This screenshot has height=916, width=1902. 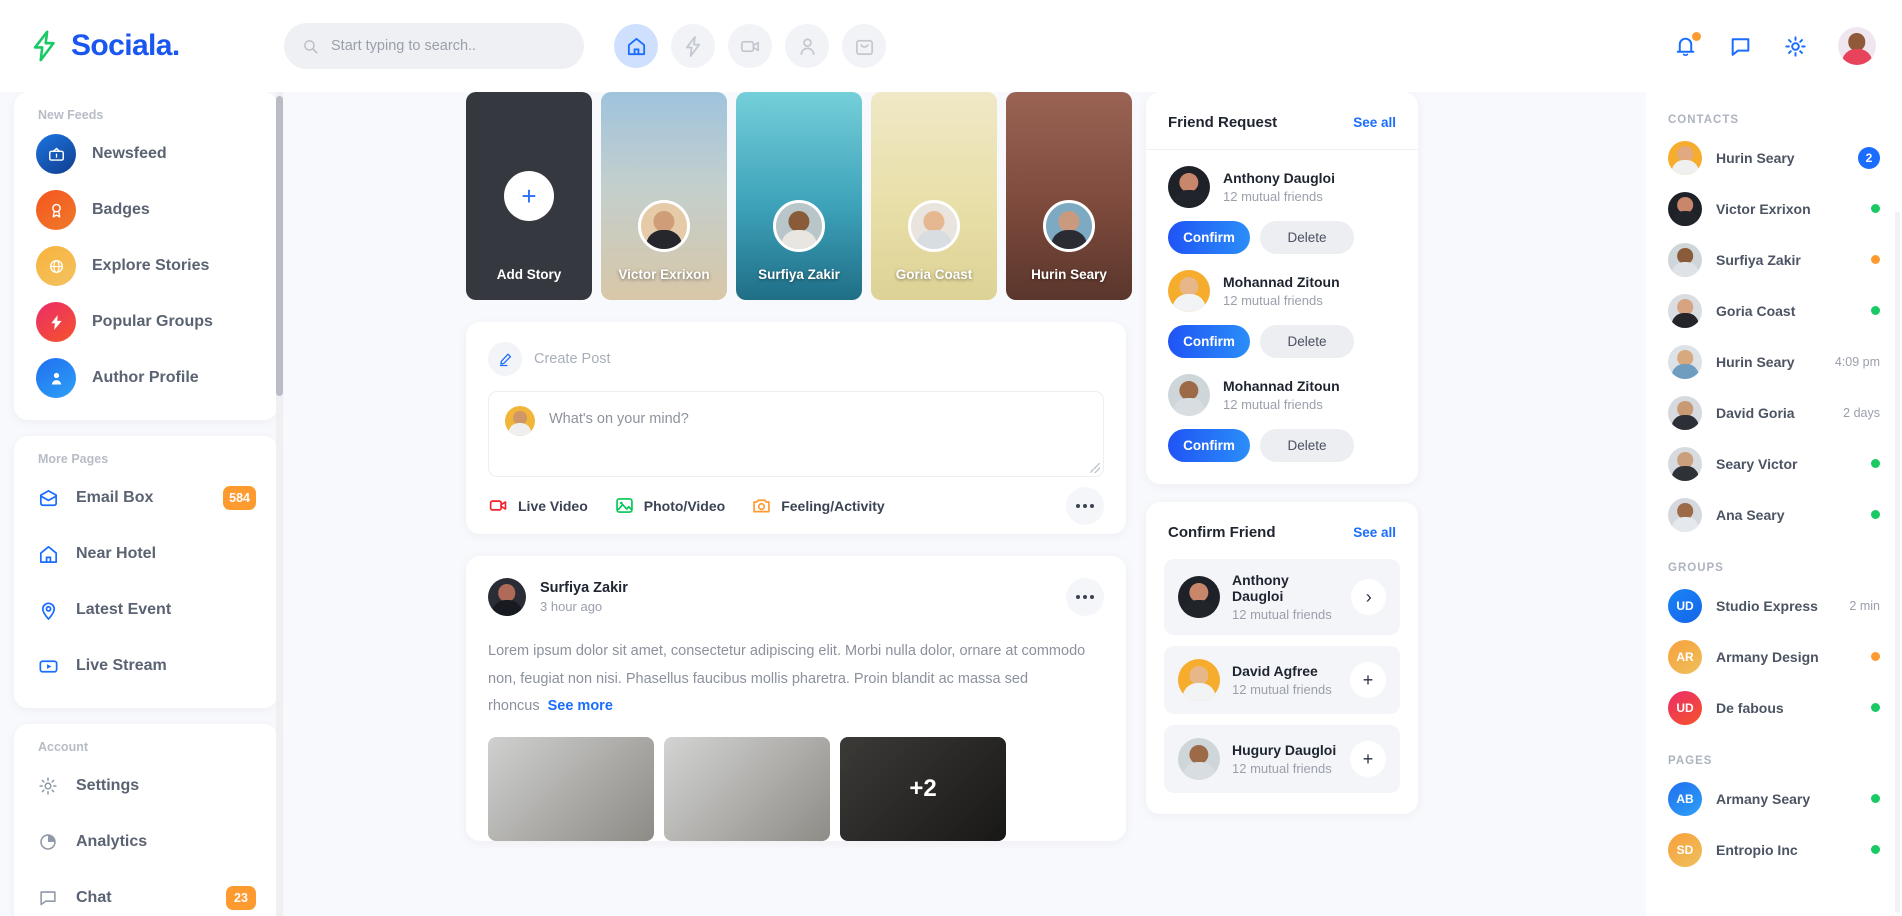 I want to click on sidebar-item-live-stream: Live Stream, so click(x=146, y=666).